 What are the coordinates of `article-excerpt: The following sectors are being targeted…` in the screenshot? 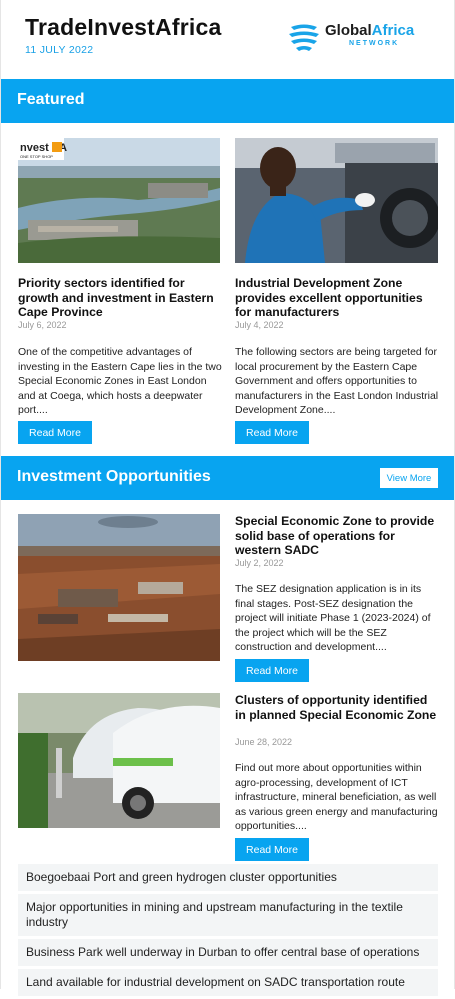 It's located at (337, 381).